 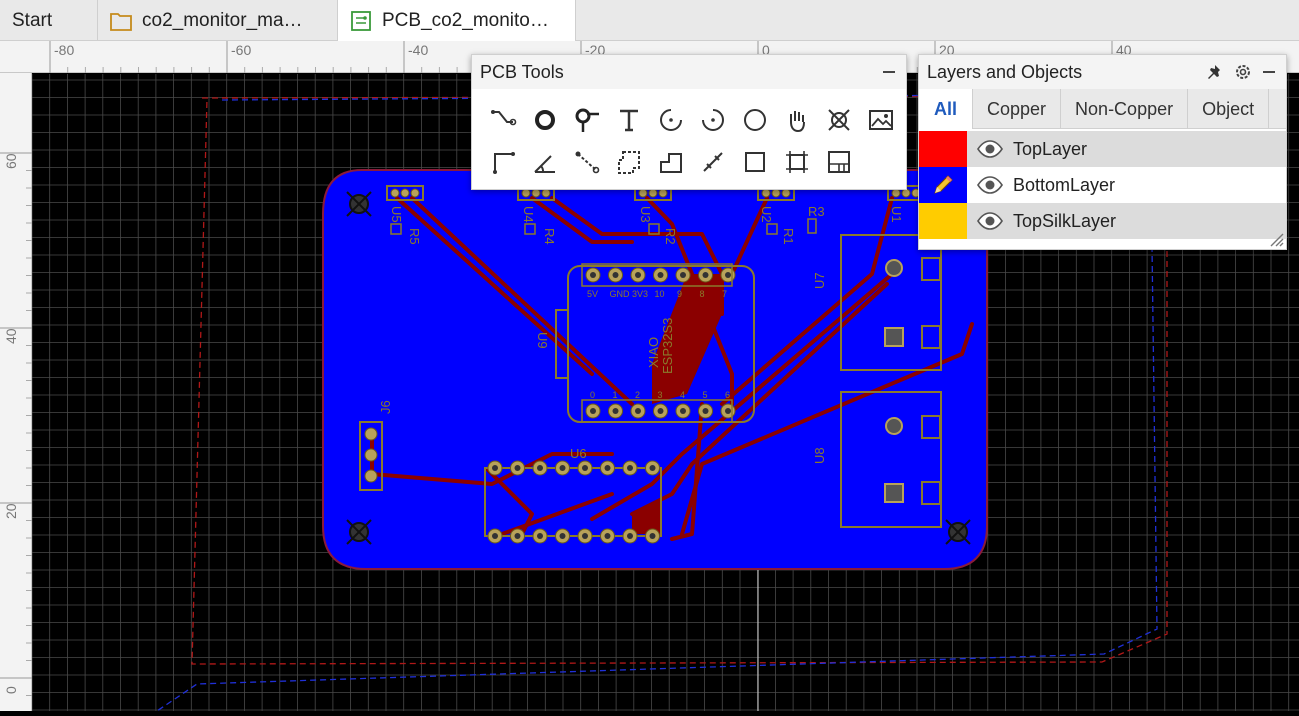 I want to click on probe-icon, so click(x=587, y=120).